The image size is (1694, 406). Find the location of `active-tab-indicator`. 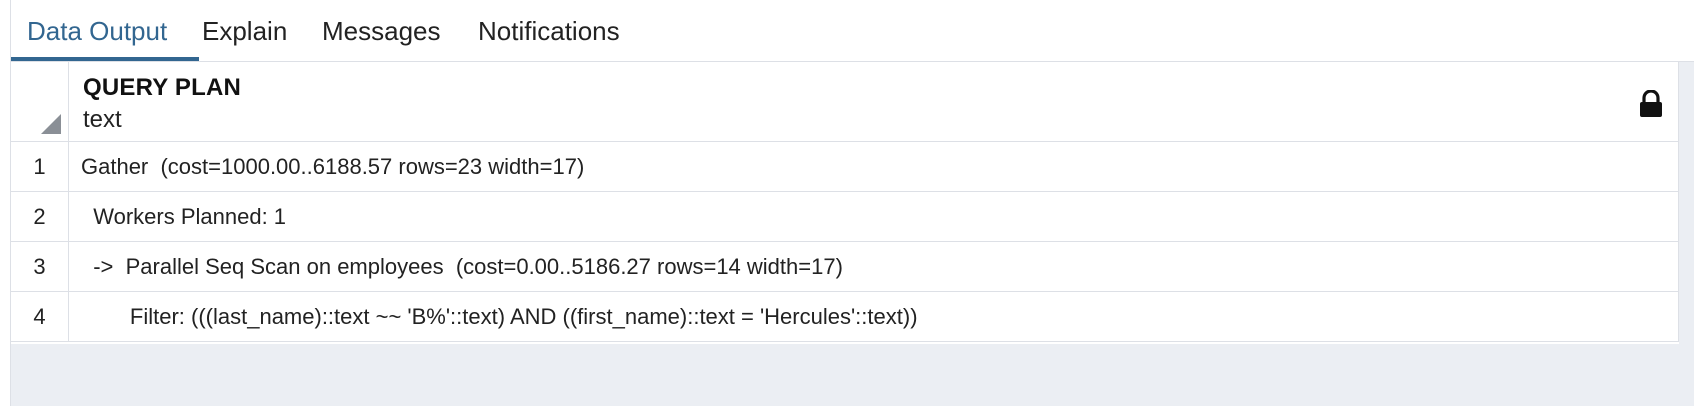

active-tab-indicator is located at coordinates (105, 59).